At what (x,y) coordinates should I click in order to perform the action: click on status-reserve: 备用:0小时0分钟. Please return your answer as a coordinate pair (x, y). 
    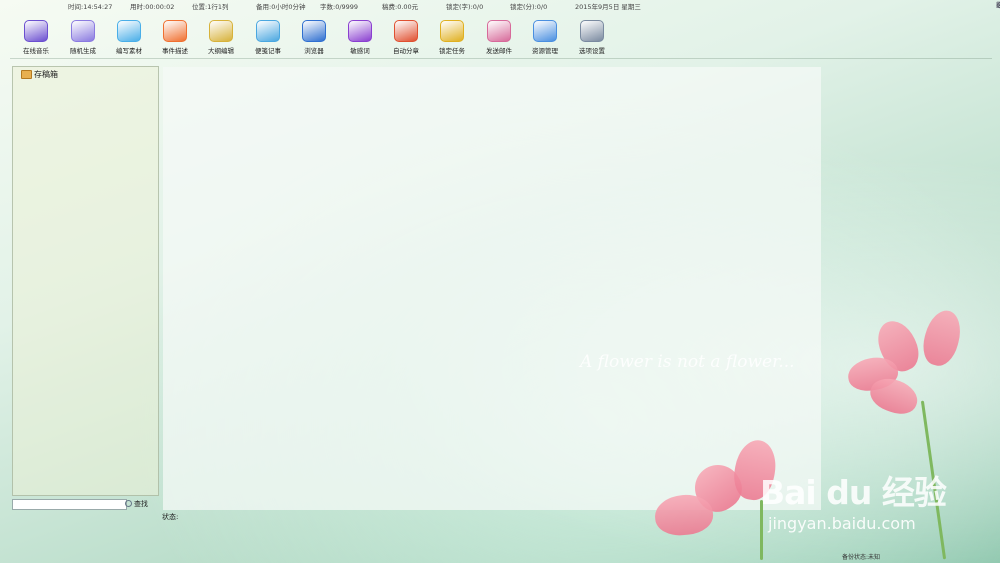
    Looking at the image, I should click on (281, 7).